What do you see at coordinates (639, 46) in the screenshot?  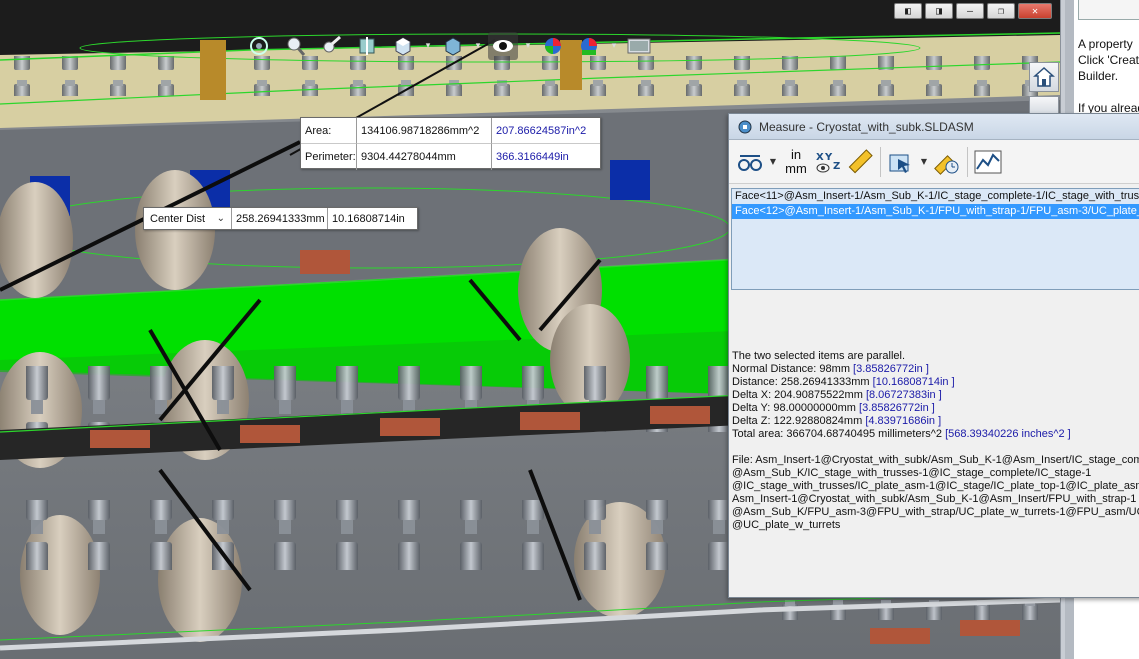 I see `view-settings-icon` at bounding box center [639, 46].